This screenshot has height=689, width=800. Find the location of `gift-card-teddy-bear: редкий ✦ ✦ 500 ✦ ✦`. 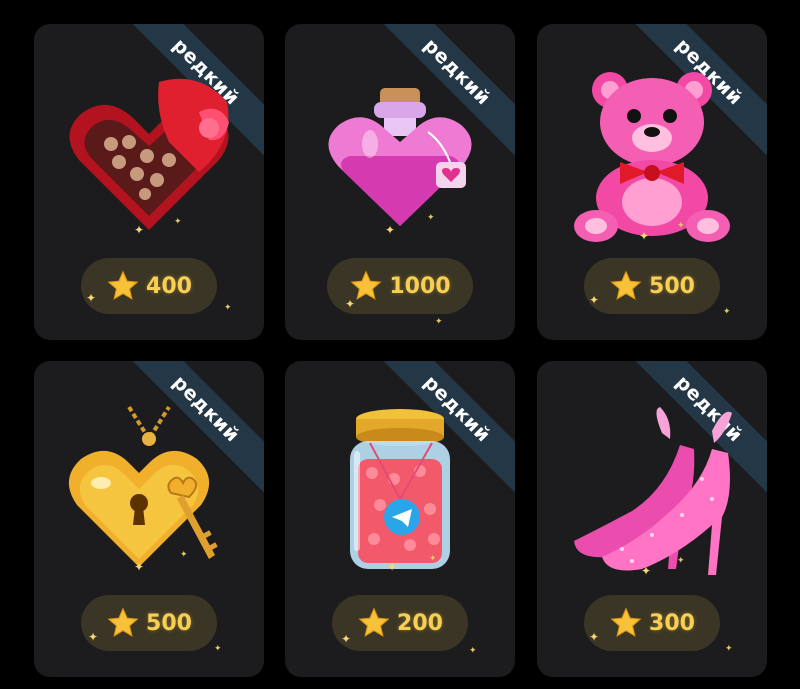

gift-card-teddy-bear: редкий ✦ ✦ 500 ✦ ✦ is located at coordinates (652, 182).